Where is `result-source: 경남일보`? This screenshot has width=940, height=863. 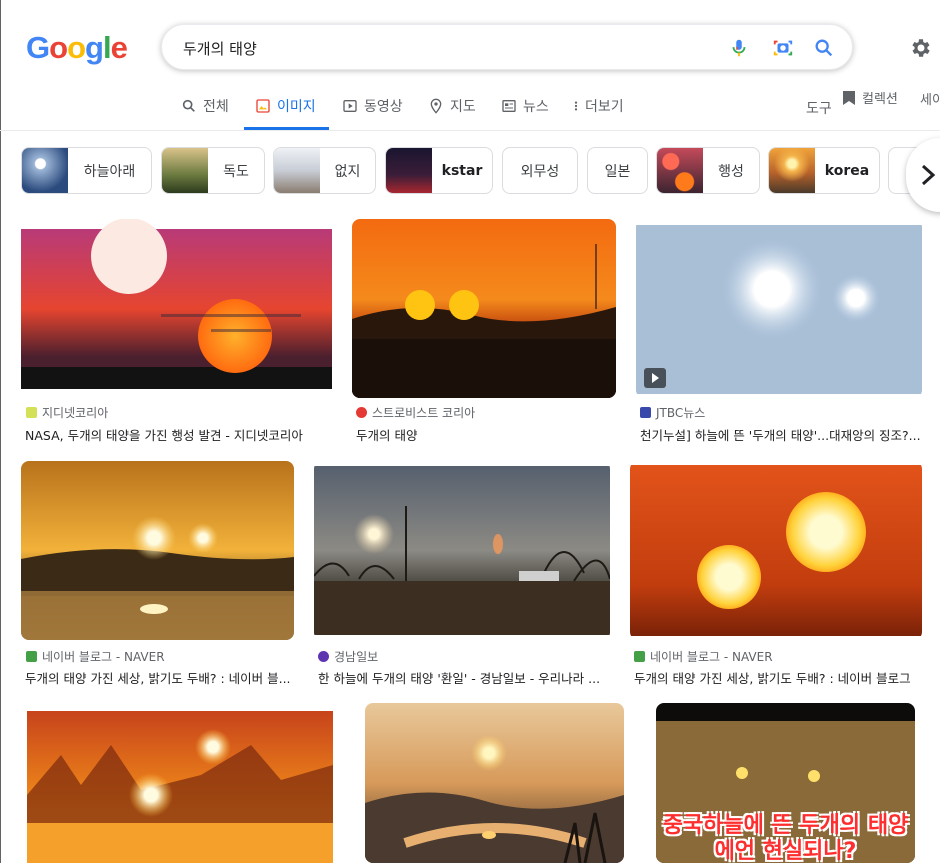
result-source: 경남일보 is located at coordinates (348, 656).